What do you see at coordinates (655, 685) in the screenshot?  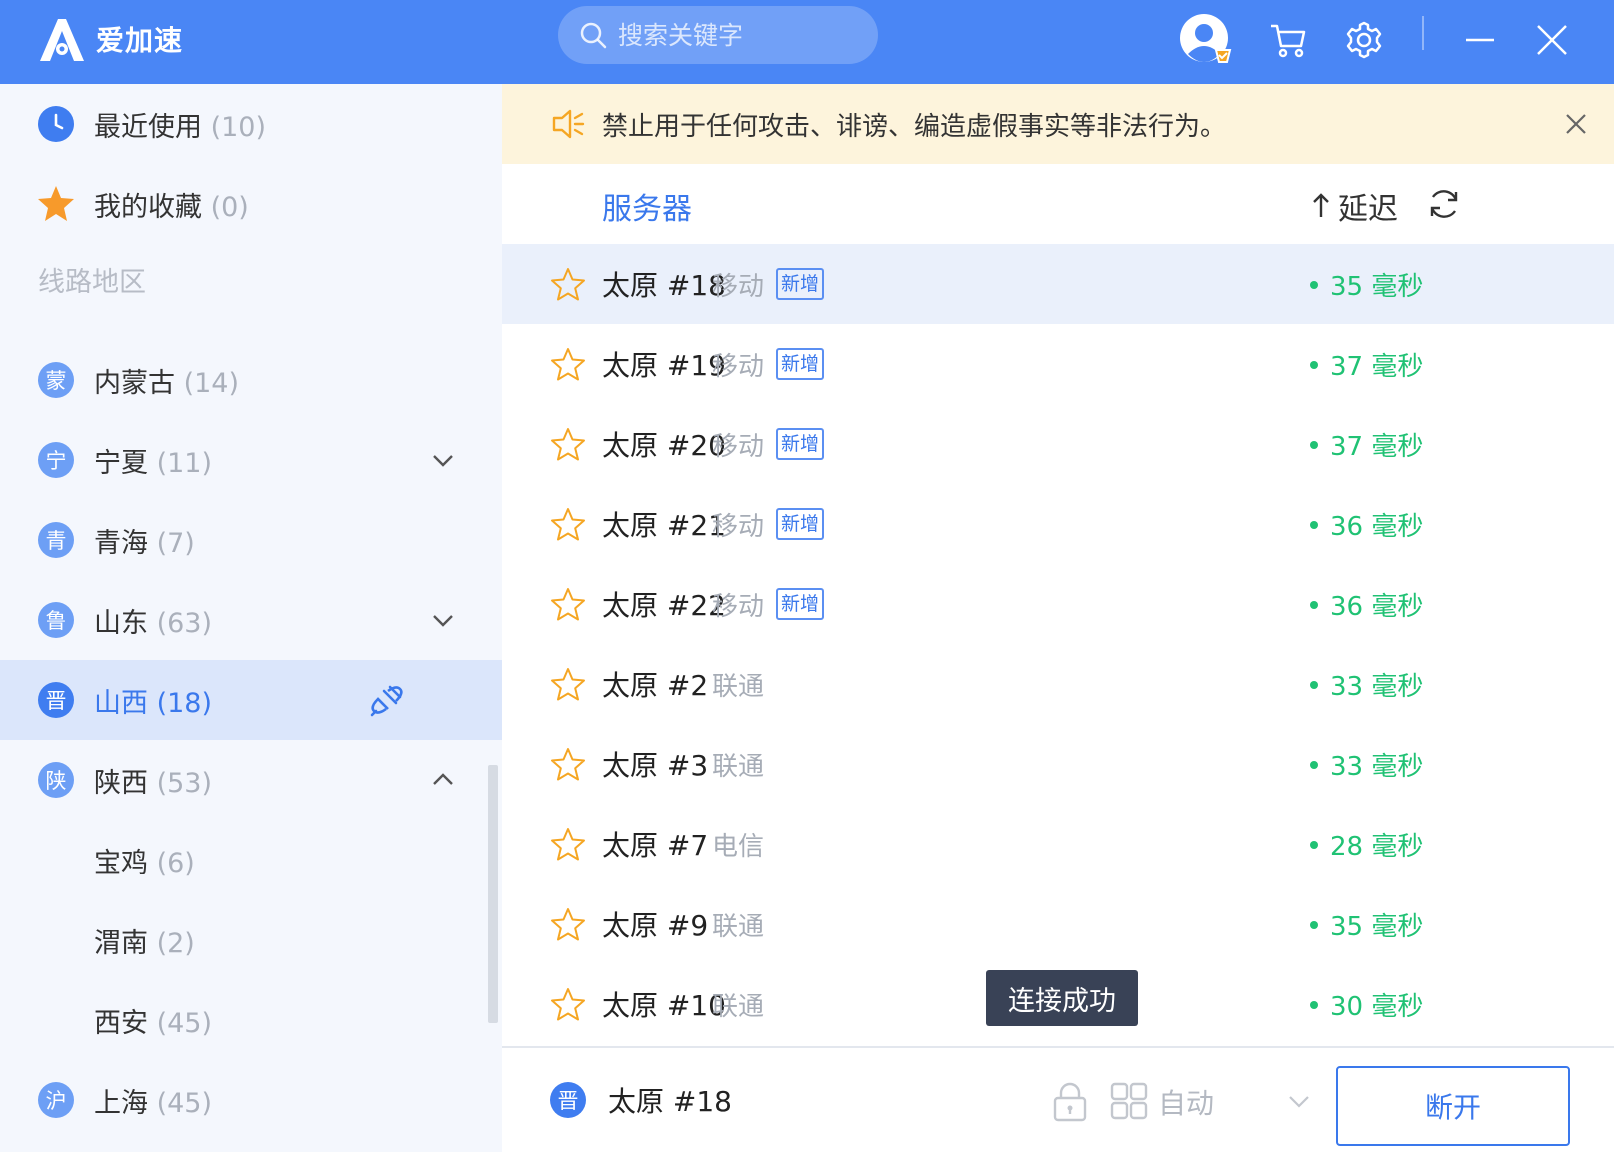 I see `server-name: 太原 #2` at bounding box center [655, 685].